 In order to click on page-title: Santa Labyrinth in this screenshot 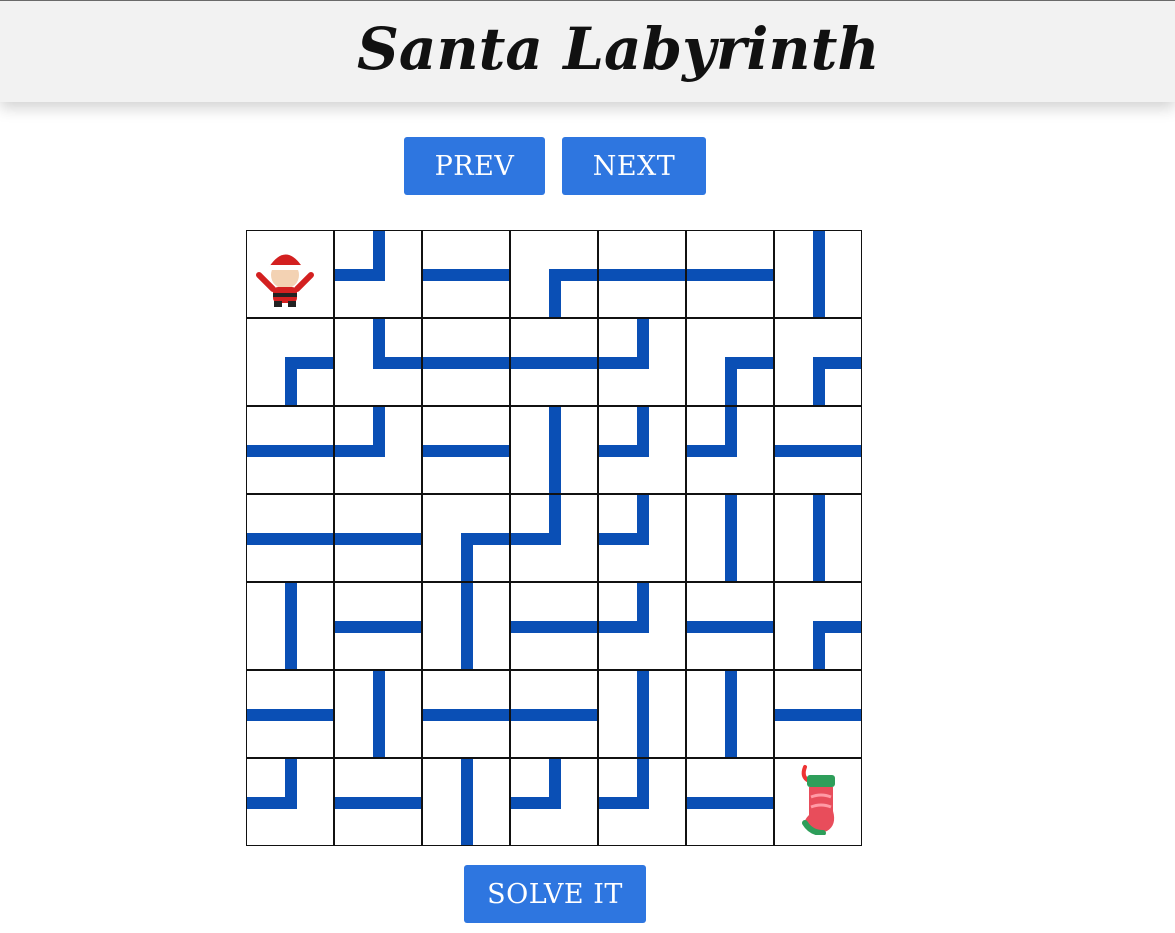, I will do `click(618, 49)`.